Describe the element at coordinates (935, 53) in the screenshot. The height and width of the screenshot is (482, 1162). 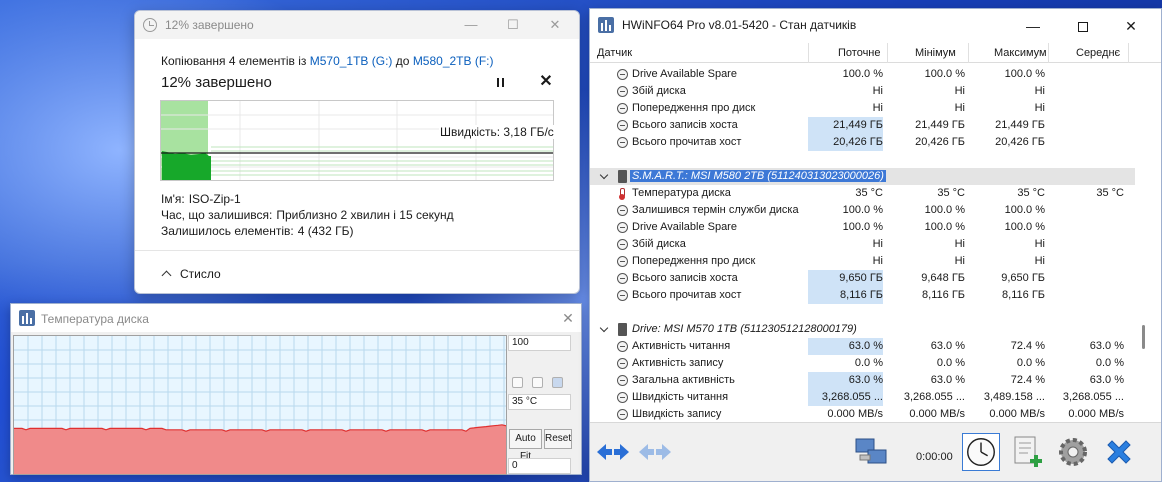
I see `col-min: Мінімум` at that location.